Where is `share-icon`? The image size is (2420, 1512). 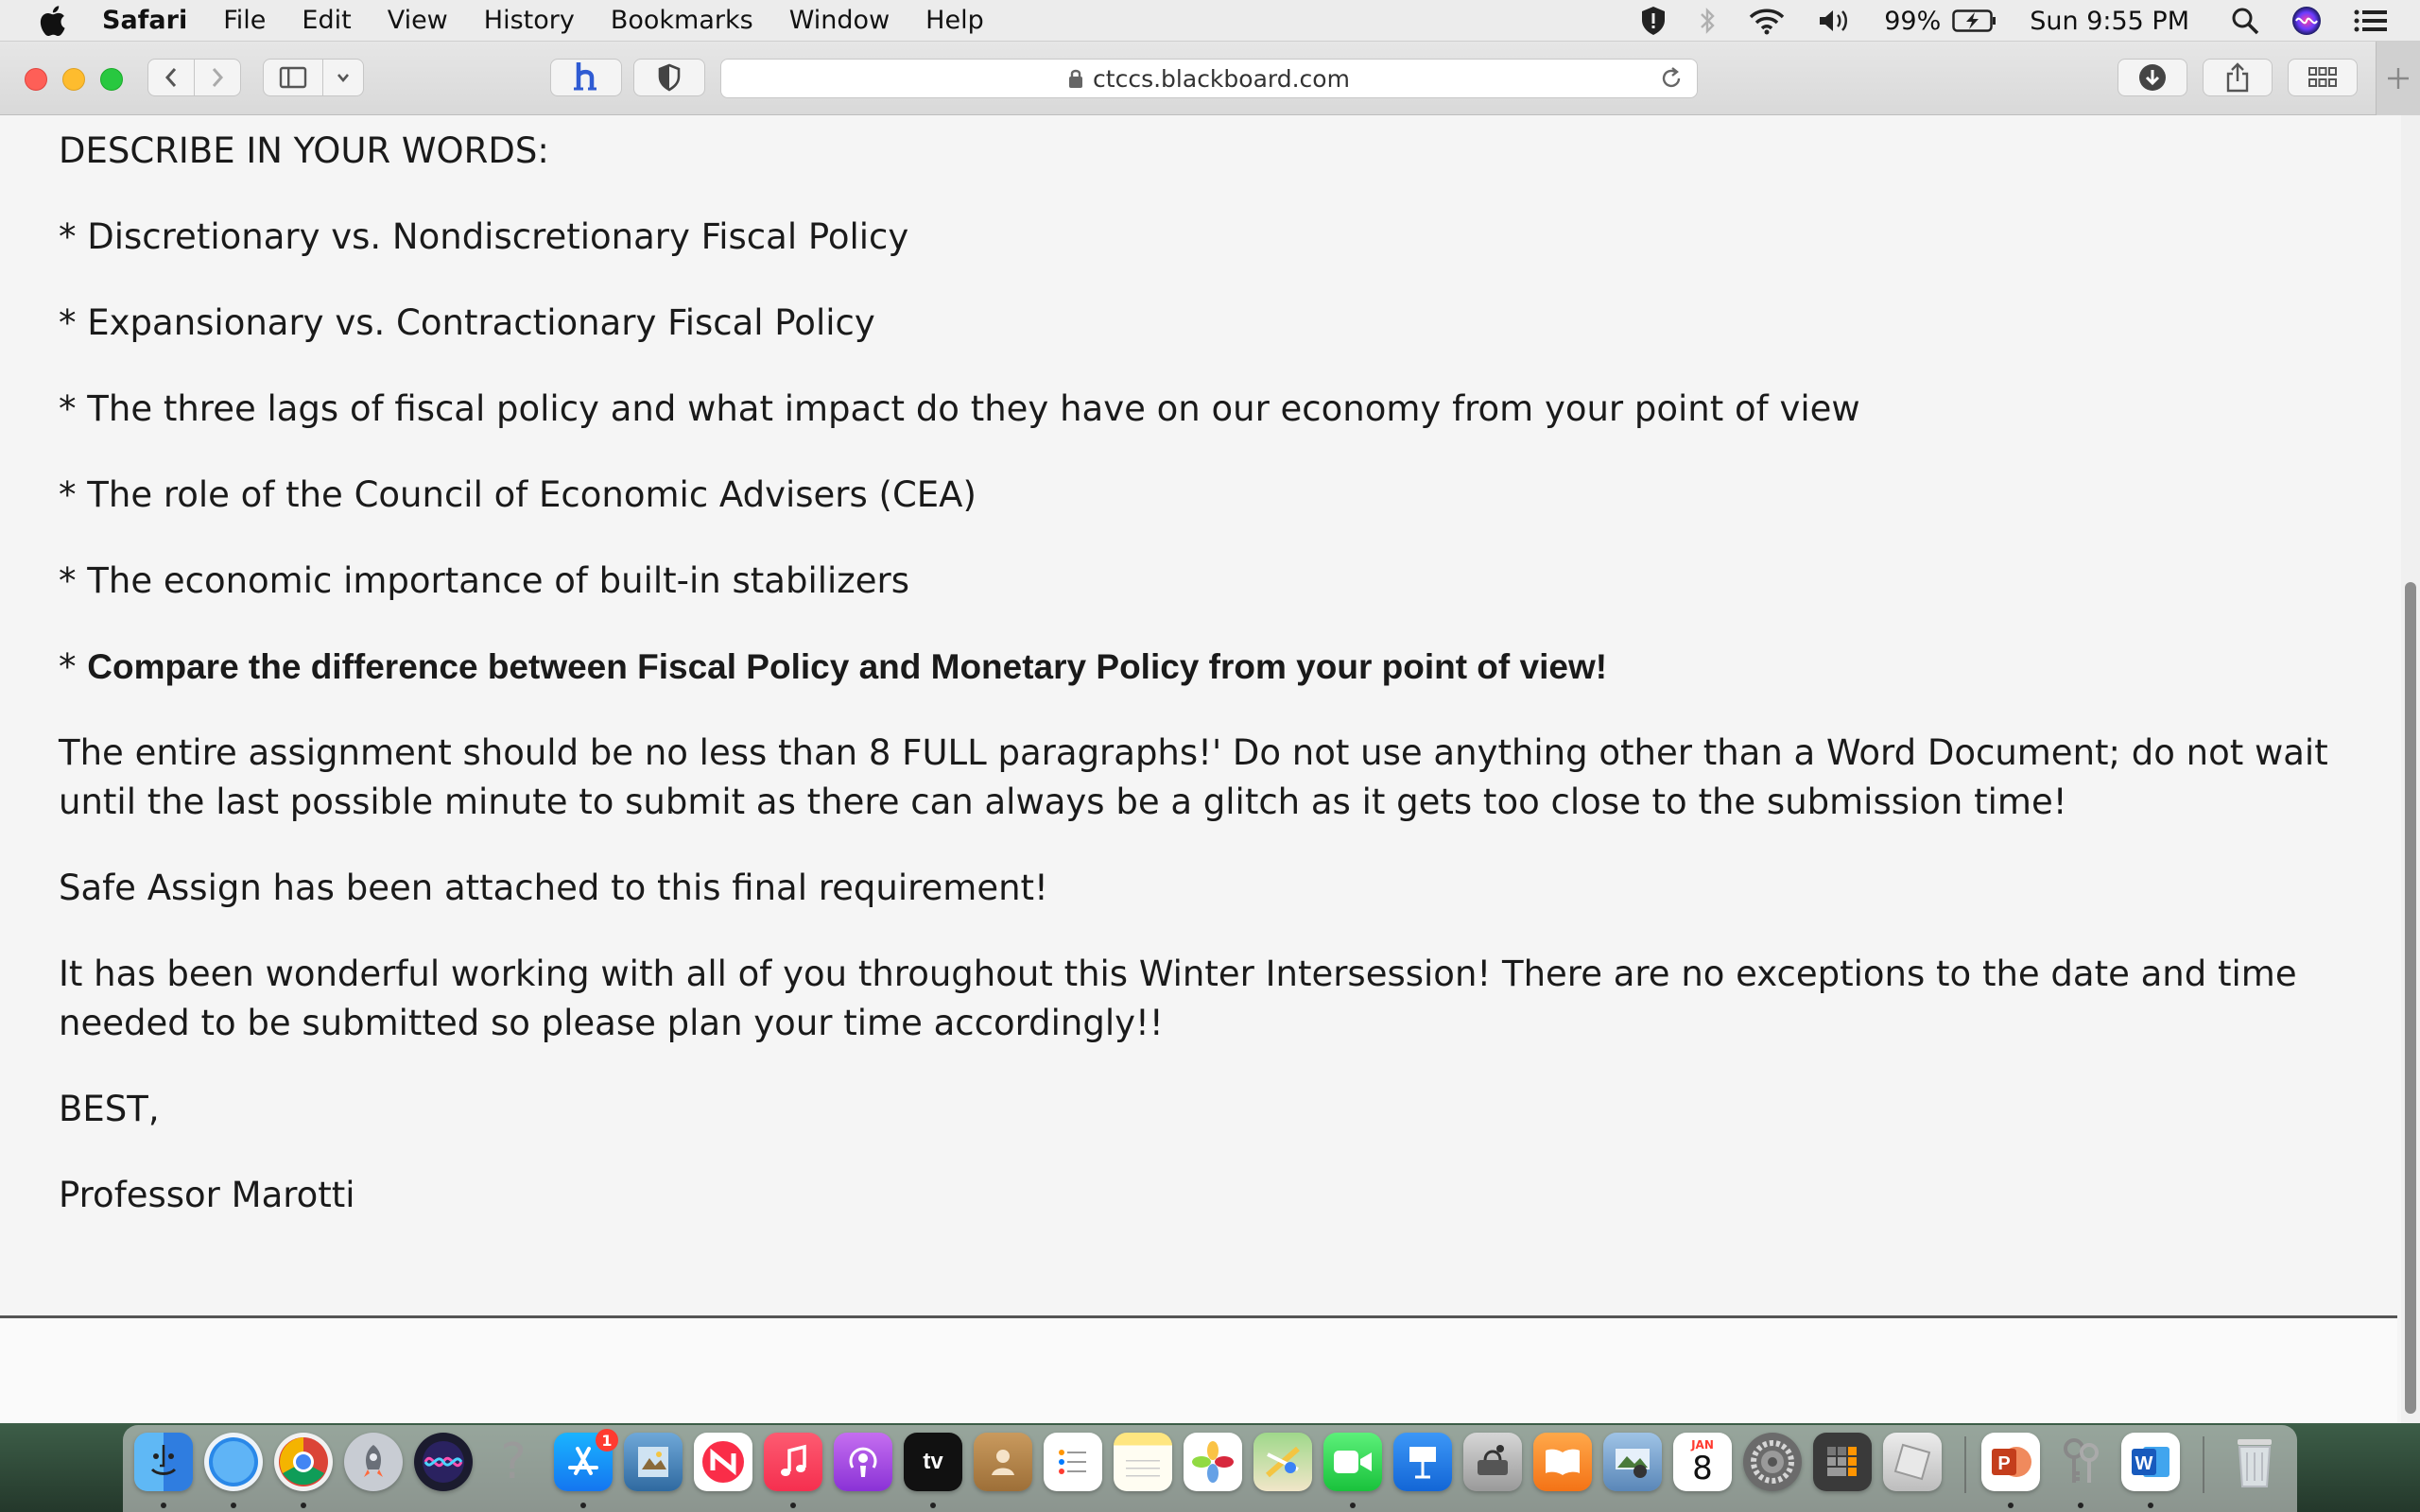
share-icon is located at coordinates (2238, 77).